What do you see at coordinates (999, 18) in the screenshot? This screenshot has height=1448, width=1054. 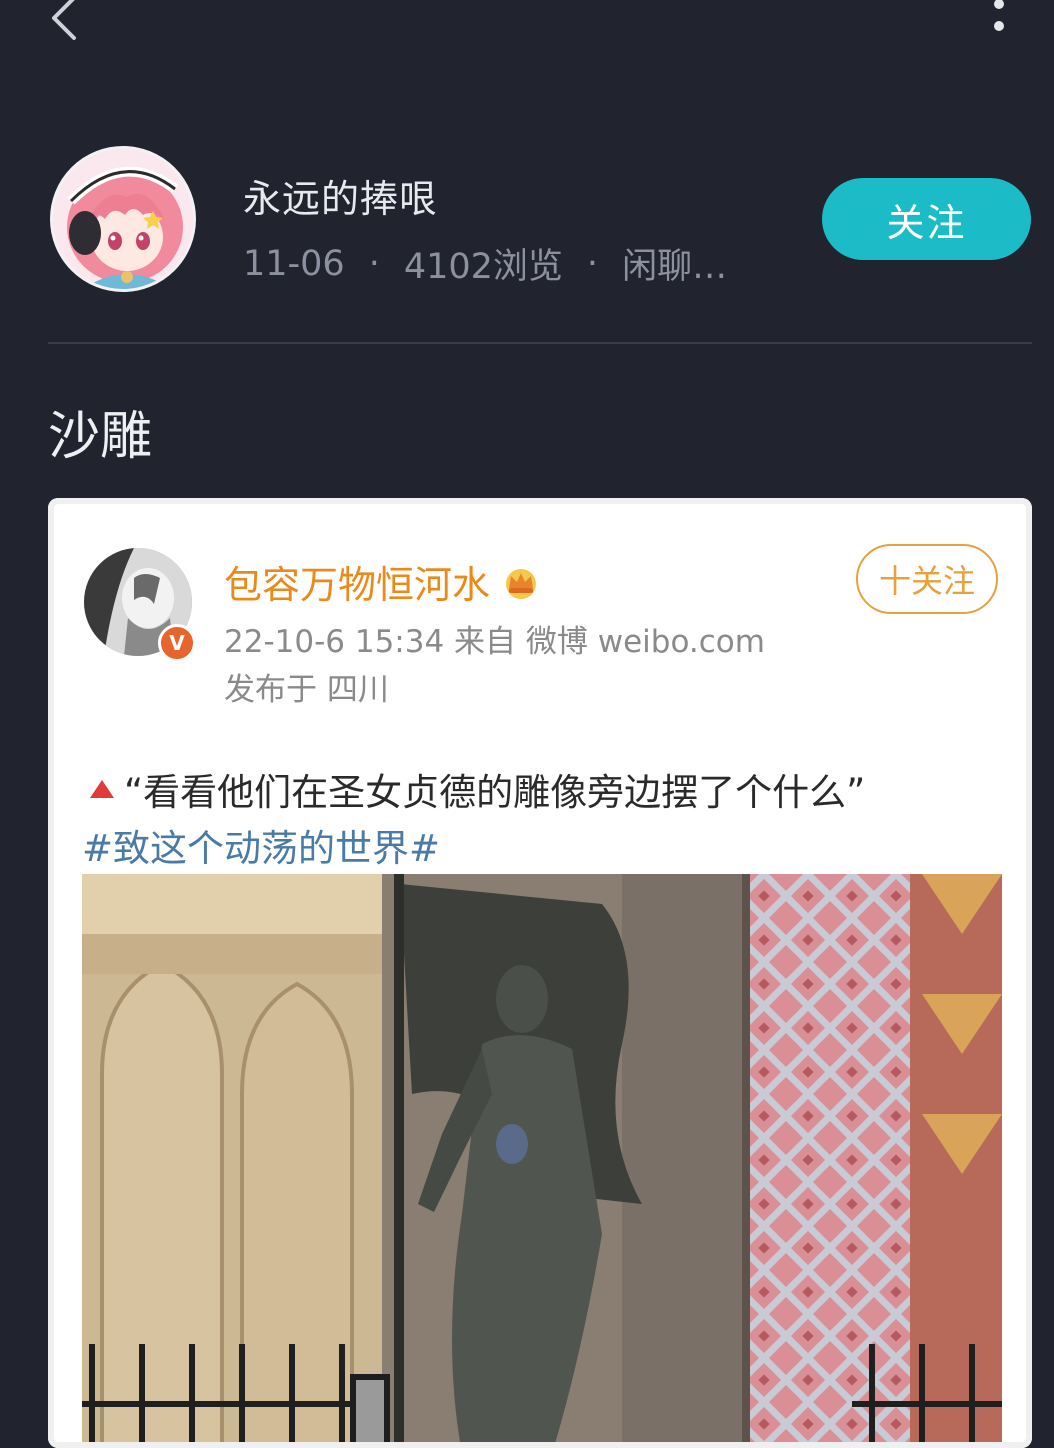 I see `vertical-ellipsis-icon` at bounding box center [999, 18].